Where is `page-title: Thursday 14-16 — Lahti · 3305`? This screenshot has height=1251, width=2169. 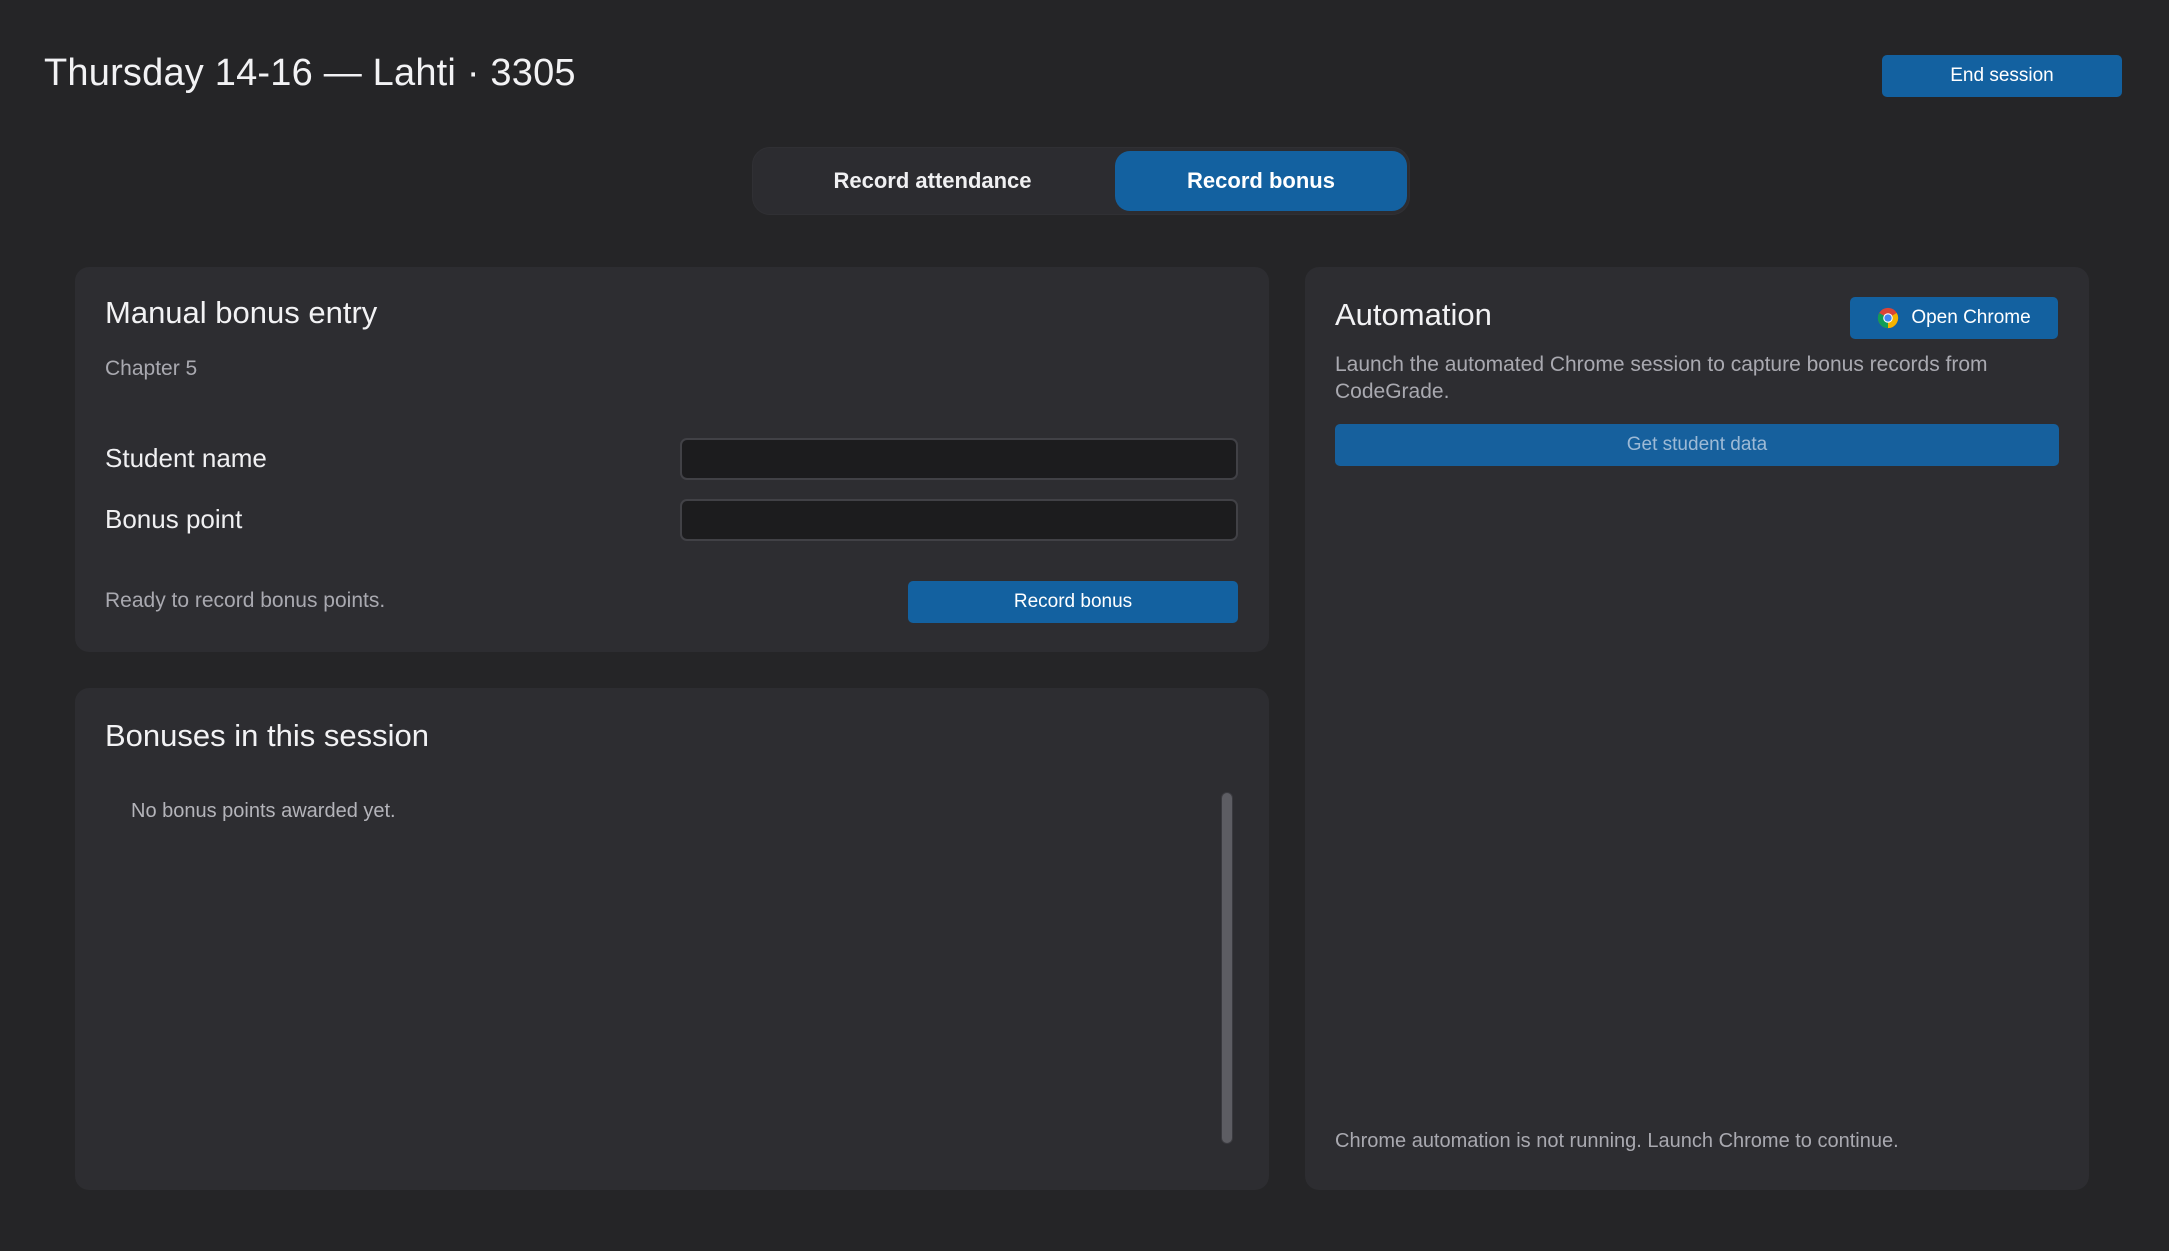 page-title: Thursday 14-16 — Lahti · 3305 is located at coordinates (310, 73).